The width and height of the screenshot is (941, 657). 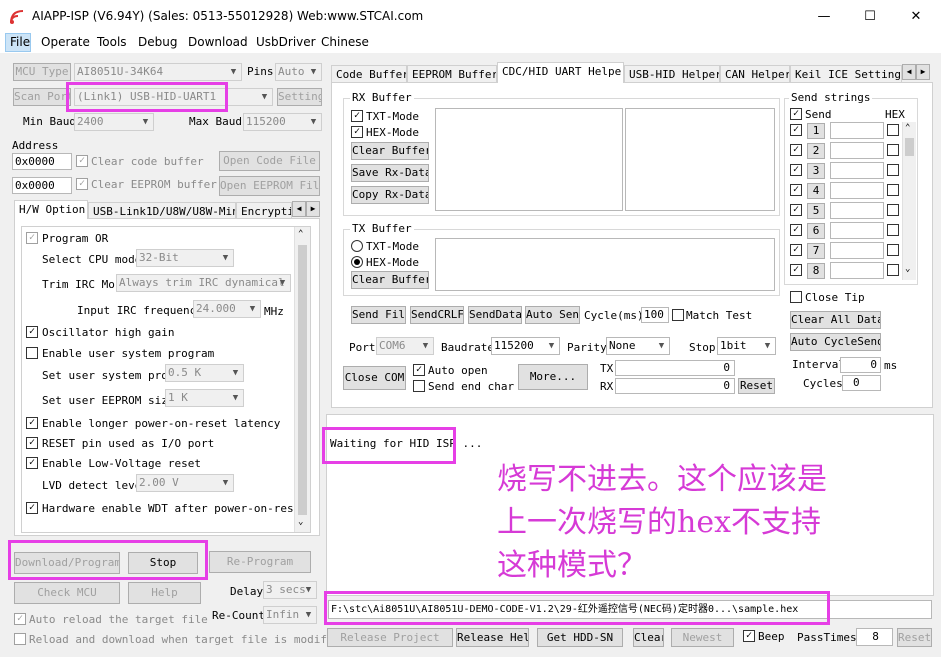 What do you see at coordinates (648, 637) in the screenshot?
I see `clear-button: Clear` at bounding box center [648, 637].